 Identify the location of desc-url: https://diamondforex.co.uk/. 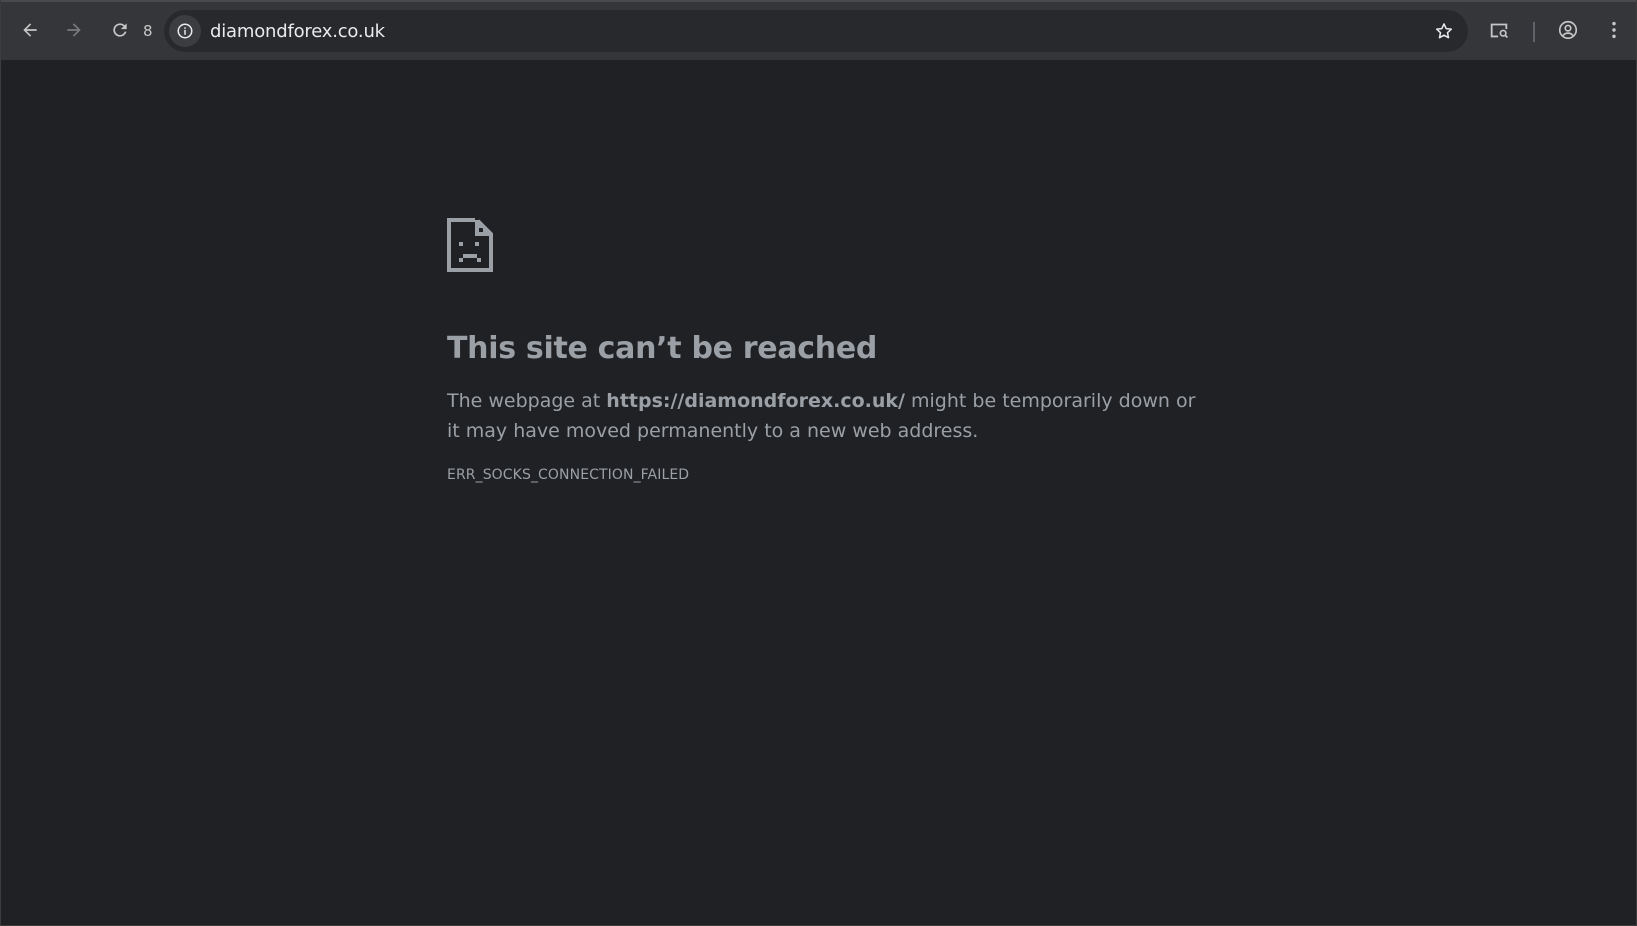
(755, 401).